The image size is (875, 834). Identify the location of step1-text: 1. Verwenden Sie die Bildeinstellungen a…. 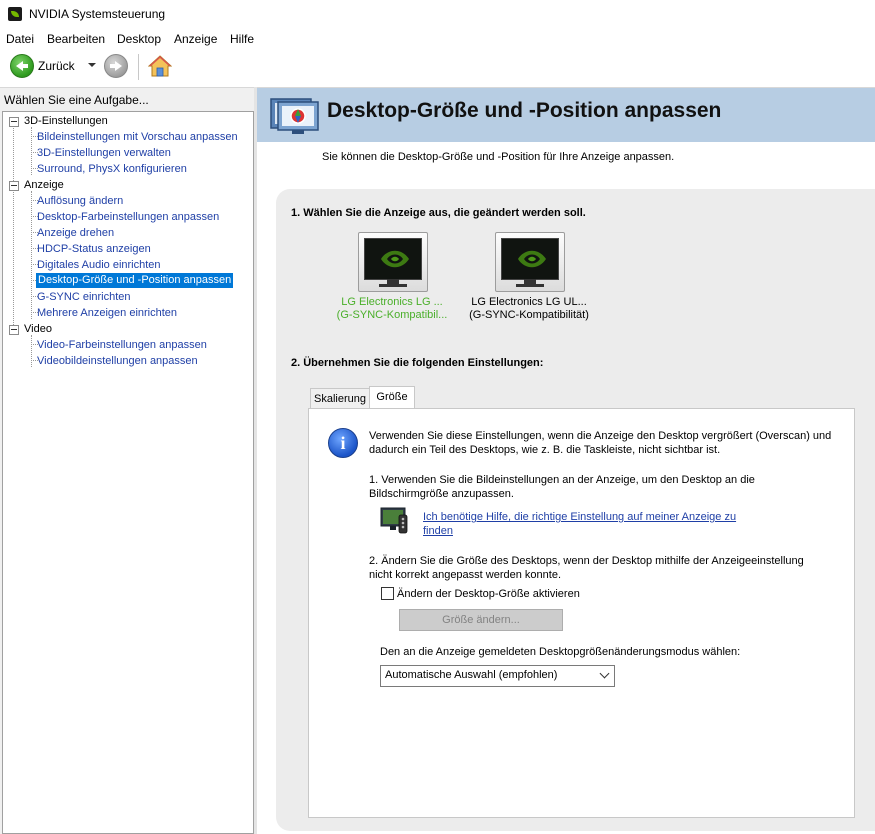
(562, 487).